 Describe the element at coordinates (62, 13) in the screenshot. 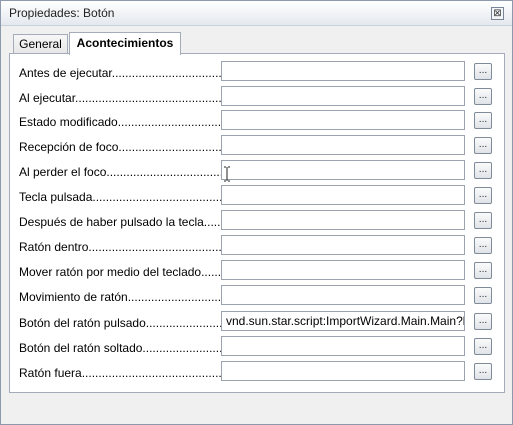

I see `window-title: Propiedades: Botón` at that location.